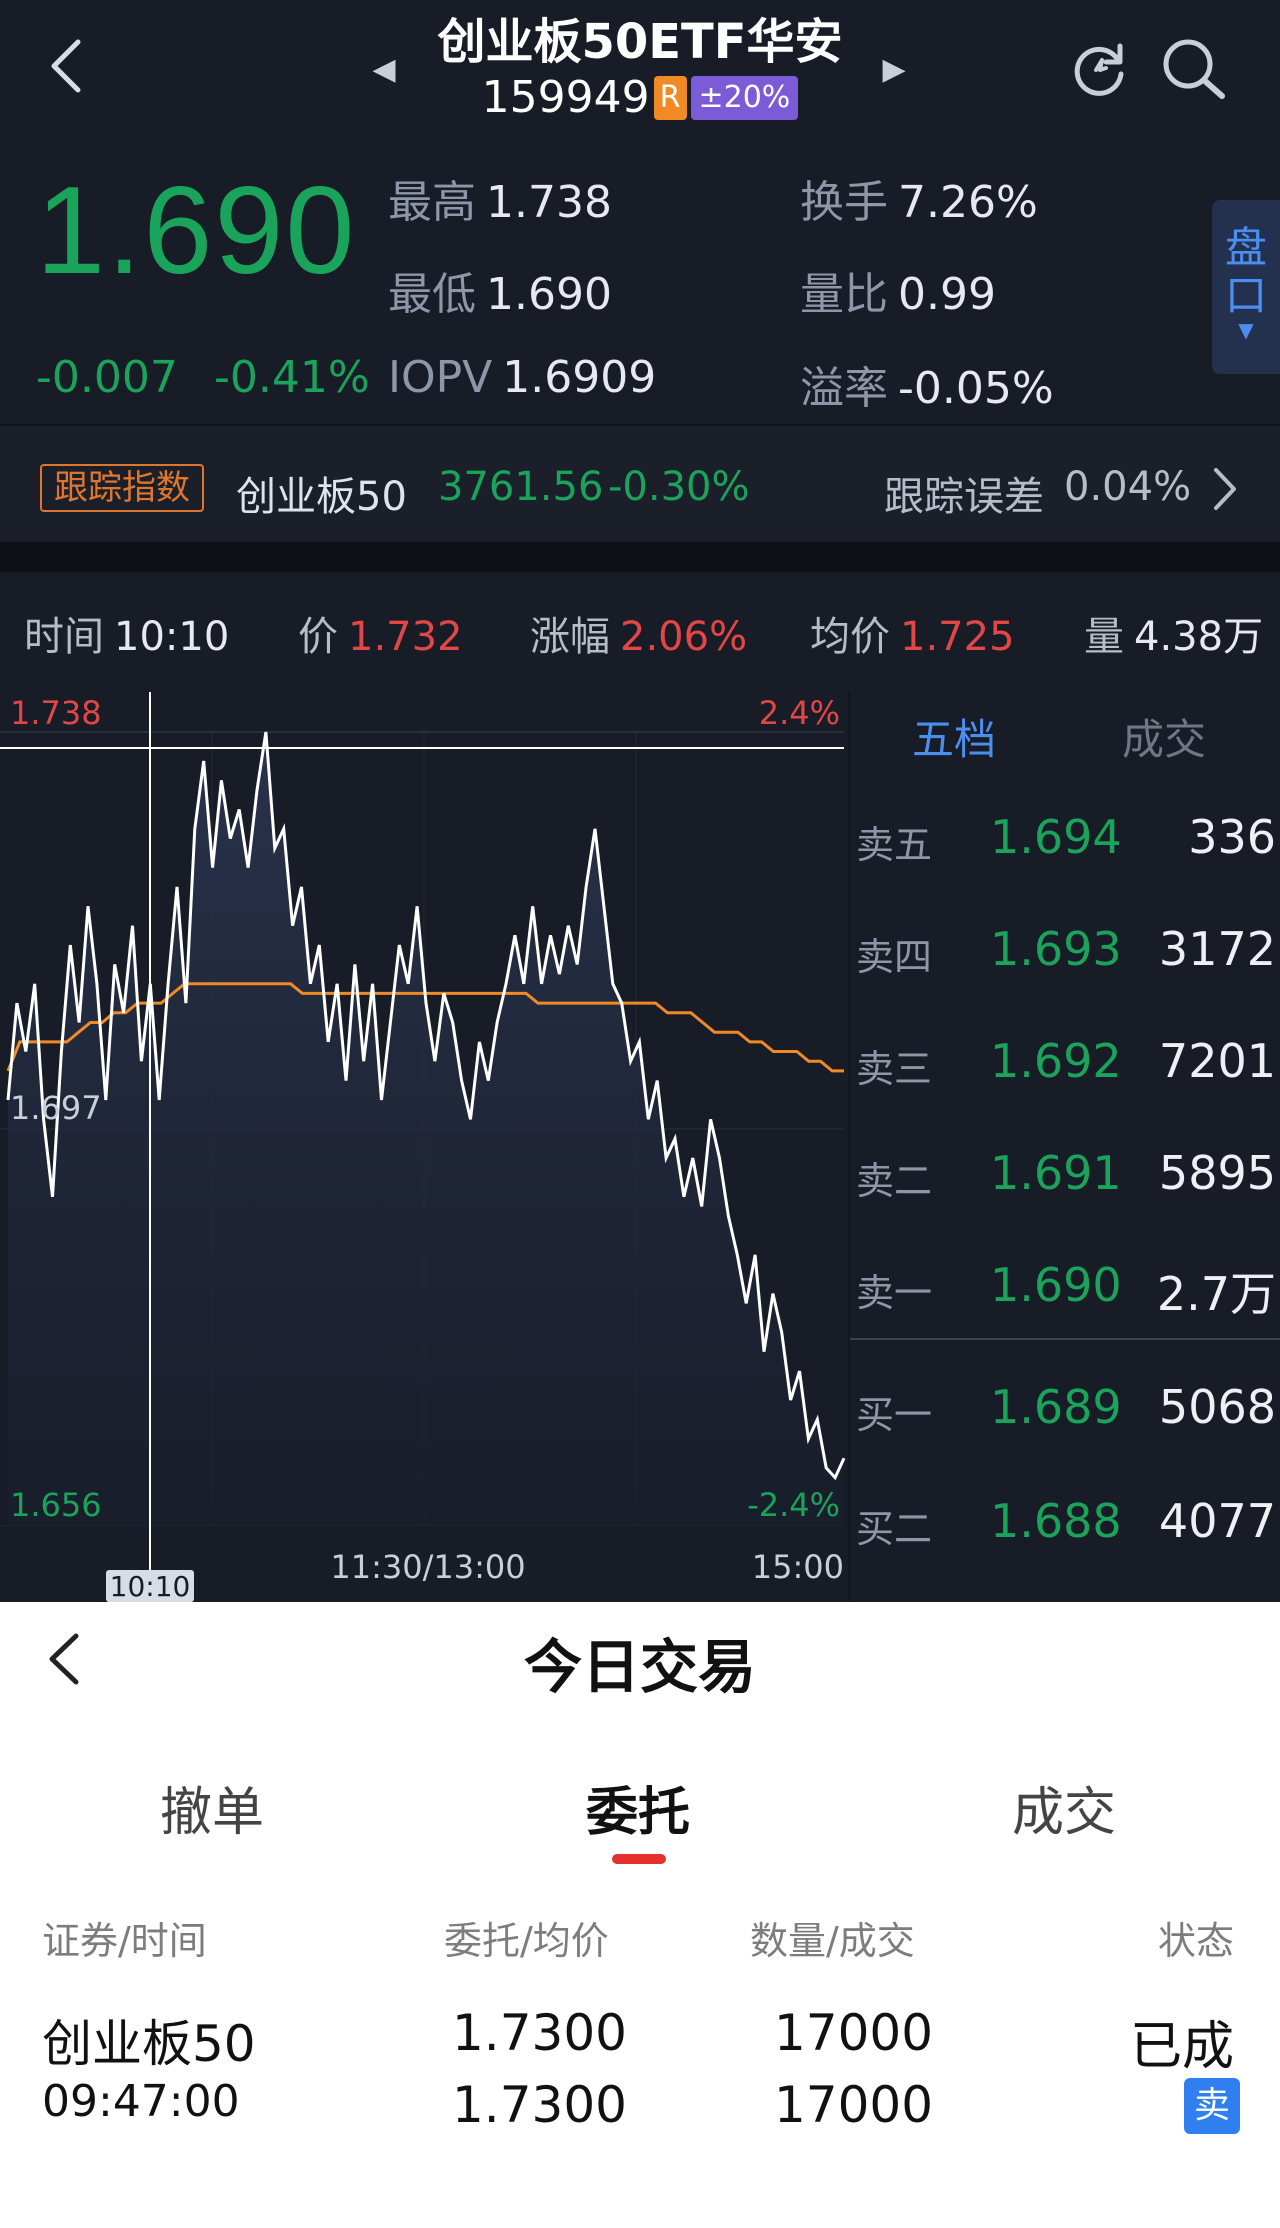 This screenshot has height=2228, width=1280. Describe the element at coordinates (798, 1567) in the screenshot. I see `x-label-end: 15:00` at that location.